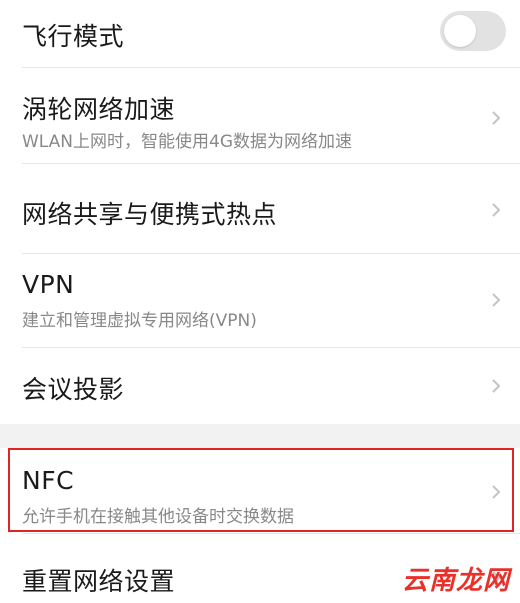  I want to click on nfc-title: NFC, so click(48, 480).